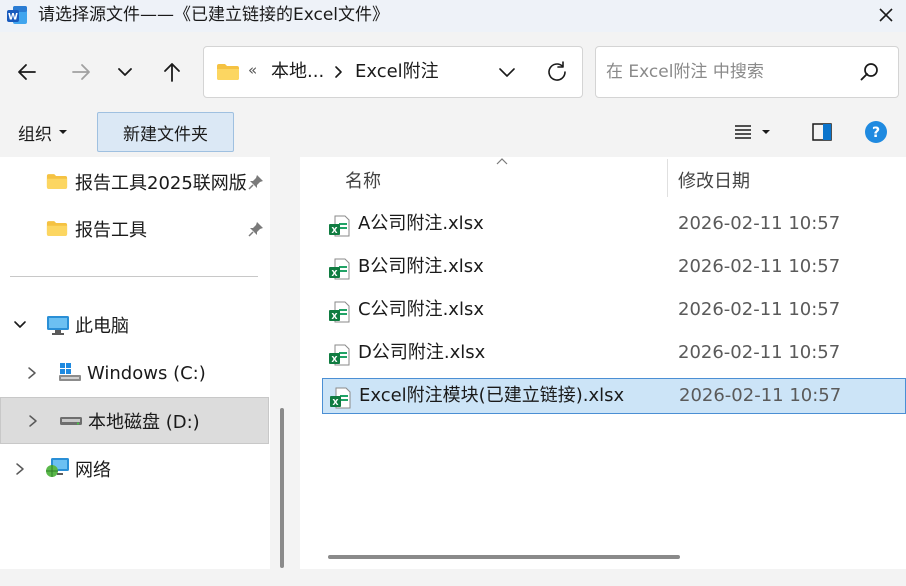  Describe the element at coordinates (161, 183) in the screenshot. I see `sidebar-item-label: 报告工具2025联网版` at that location.